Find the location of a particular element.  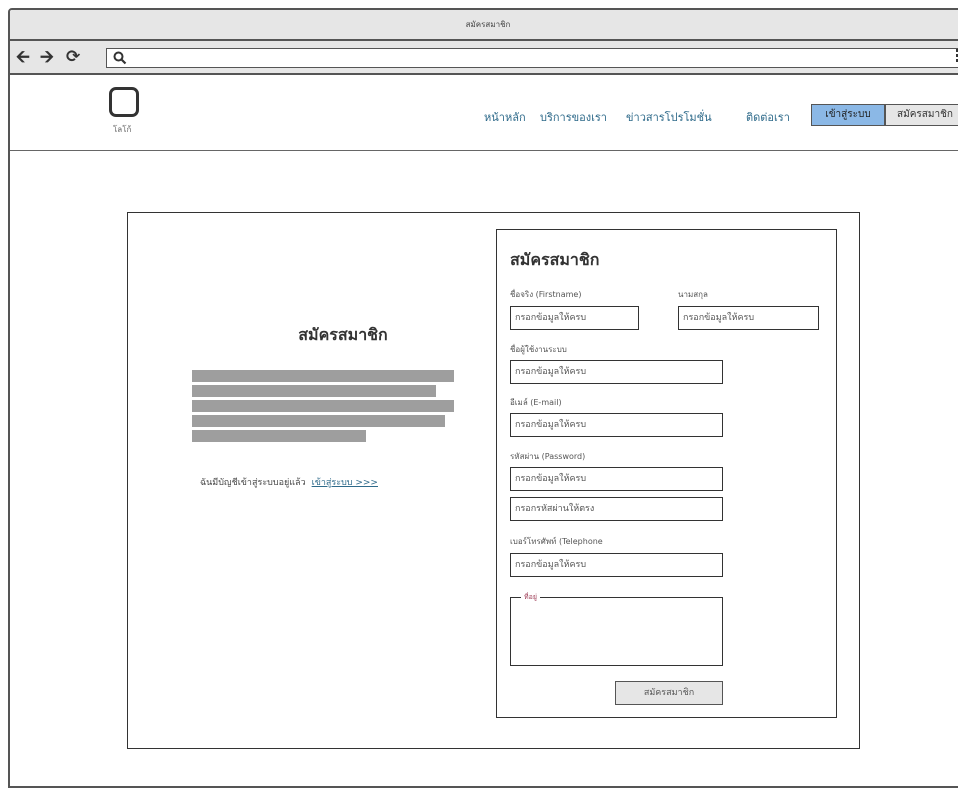

email-field: กรอกข้อมูลให้ครบ is located at coordinates (616, 425).